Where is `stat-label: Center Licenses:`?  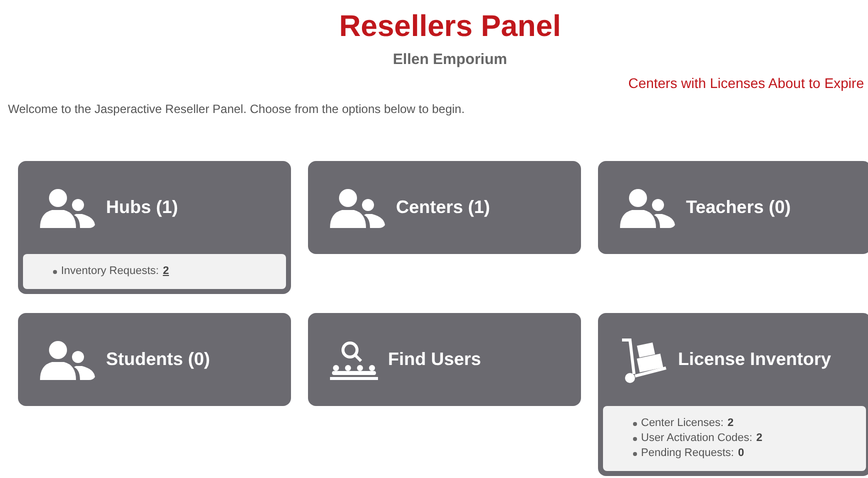 stat-label: Center Licenses: is located at coordinates (682, 423).